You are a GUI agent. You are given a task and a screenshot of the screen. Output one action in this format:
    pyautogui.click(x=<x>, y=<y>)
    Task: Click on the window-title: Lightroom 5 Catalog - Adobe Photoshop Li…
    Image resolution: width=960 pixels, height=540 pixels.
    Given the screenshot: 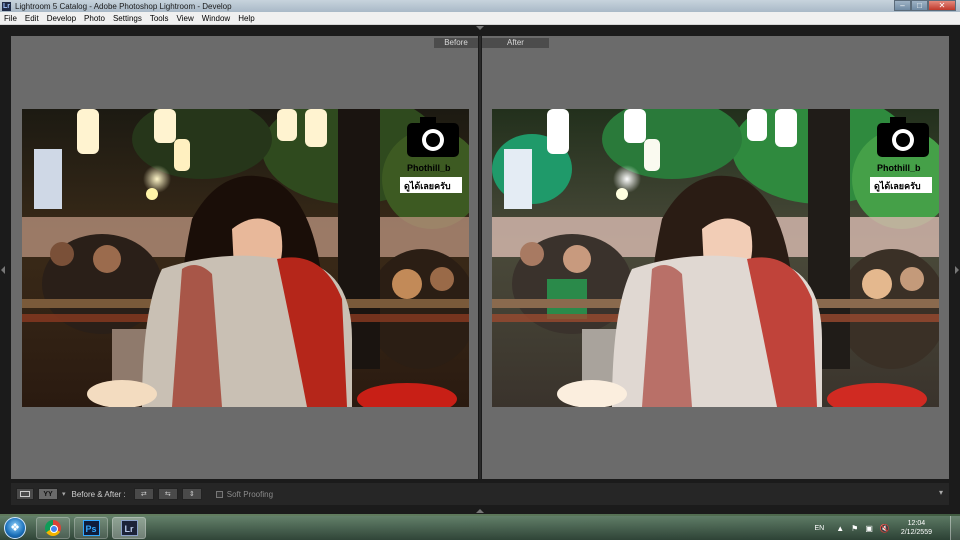 What is the action you would take?
    pyautogui.click(x=123, y=6)
    